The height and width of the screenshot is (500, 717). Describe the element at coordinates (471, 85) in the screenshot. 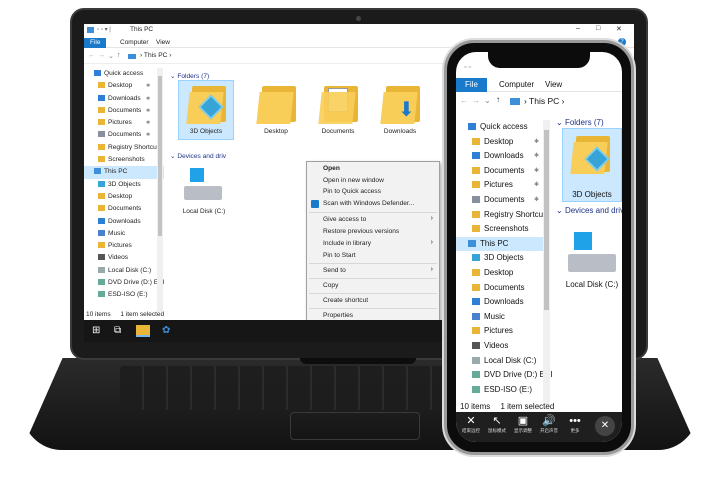

I see `phone-tab-file: File` at that location.